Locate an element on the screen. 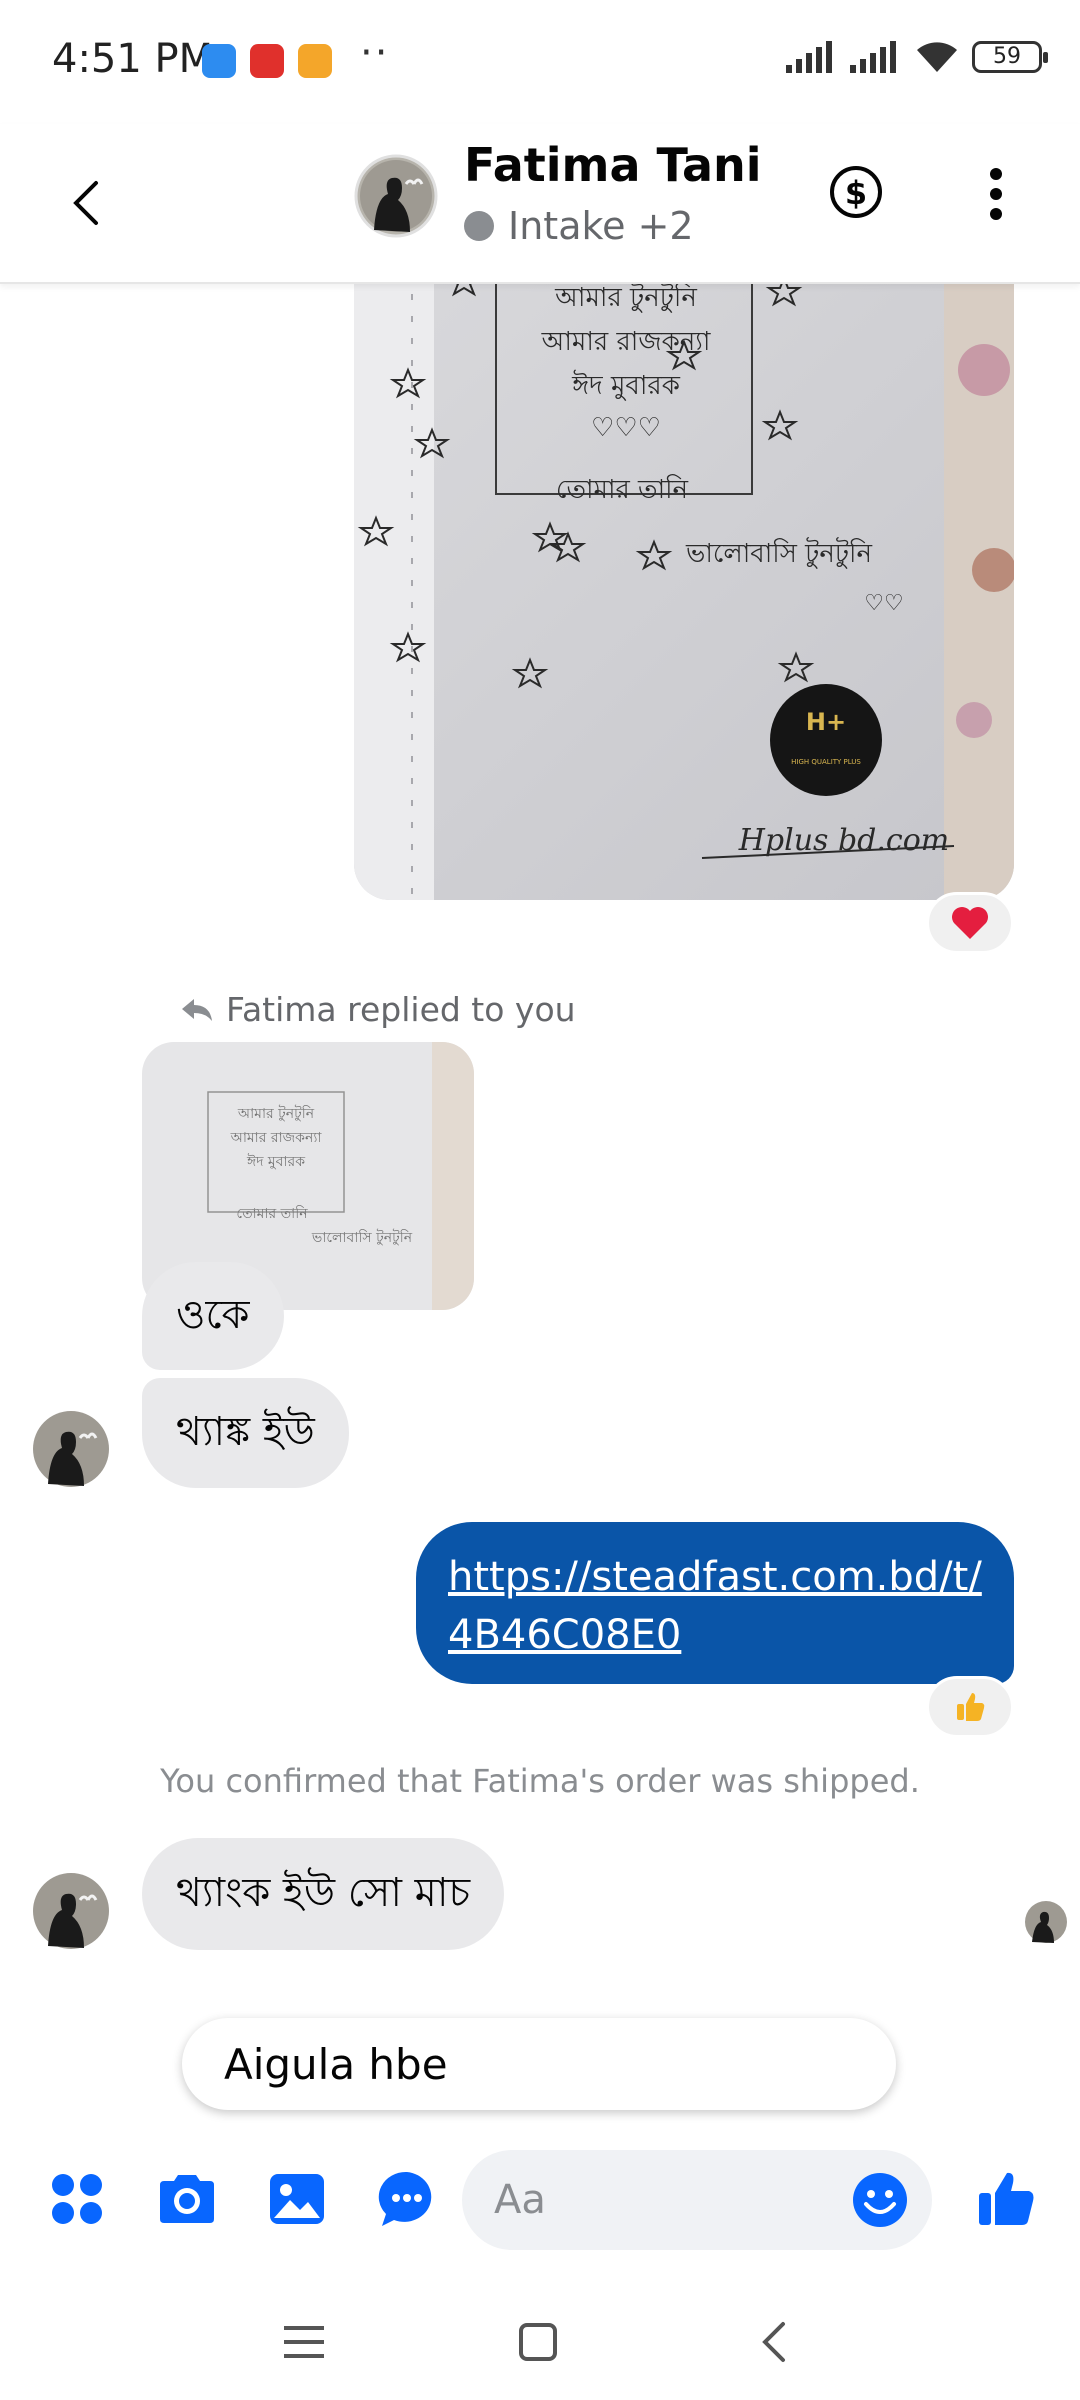 The height and width of the screenshot is (2400, 1080). back-chevron-icon is located at coordinates (773, 2342).